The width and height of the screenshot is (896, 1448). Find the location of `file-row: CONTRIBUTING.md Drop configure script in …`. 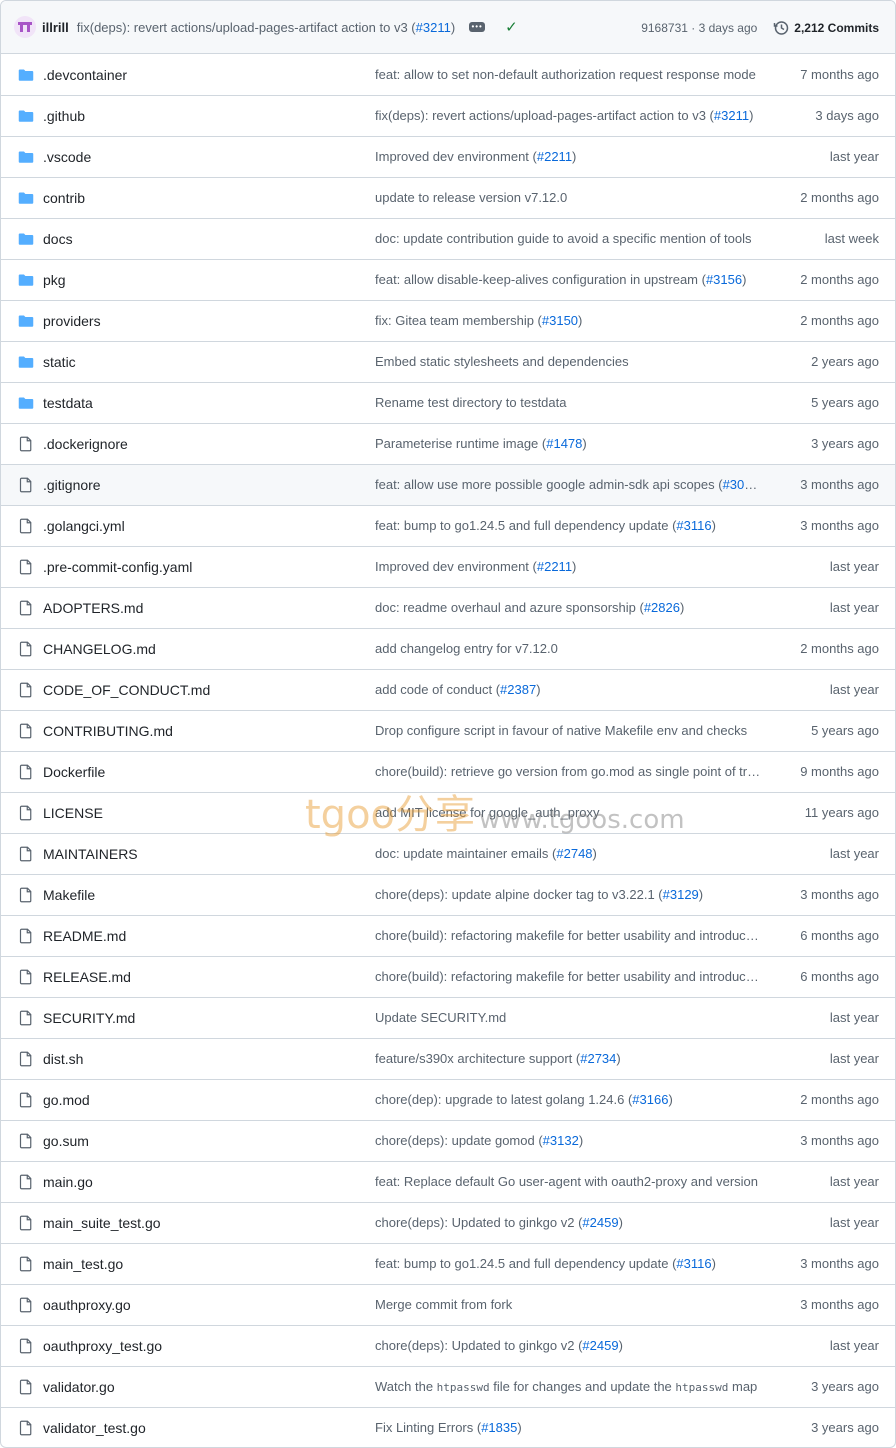

file-row: CONTRIBUTING.md Drop configure script in … is located at coordinates (448, 730).